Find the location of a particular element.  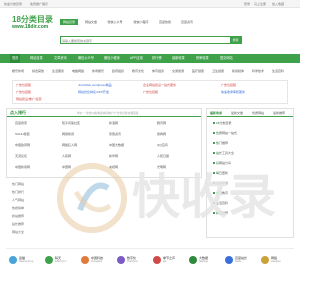

featured-card: 大数据 dashuju is located at coordinates (205, 274).